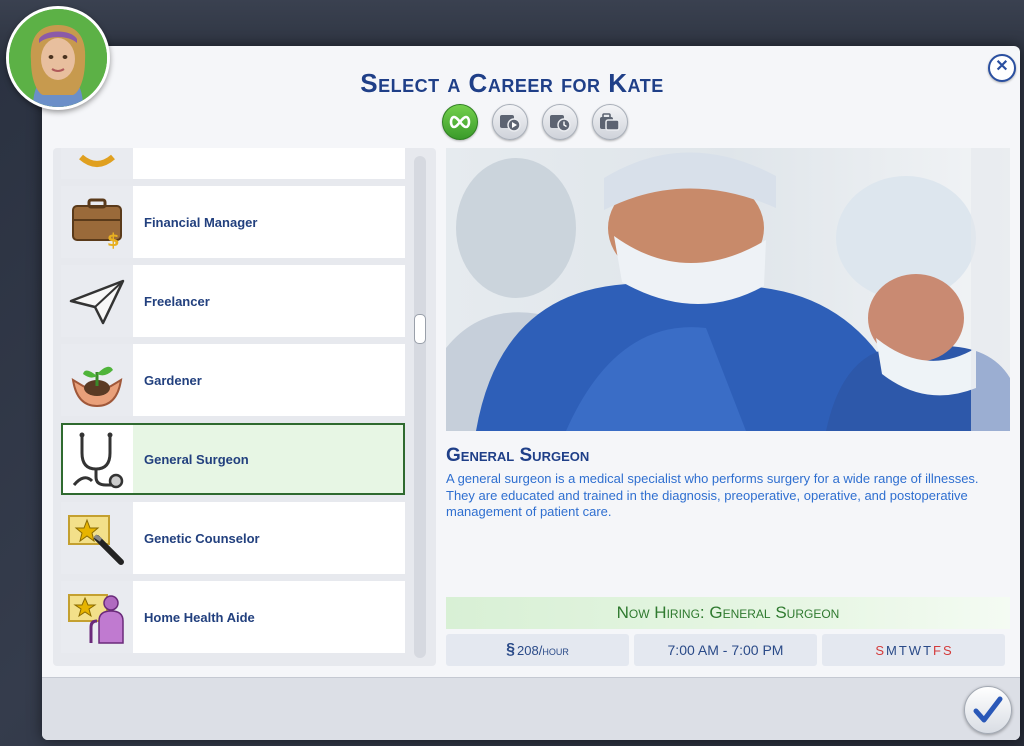  I want to click on partial-career-icon, so click(97, 163).